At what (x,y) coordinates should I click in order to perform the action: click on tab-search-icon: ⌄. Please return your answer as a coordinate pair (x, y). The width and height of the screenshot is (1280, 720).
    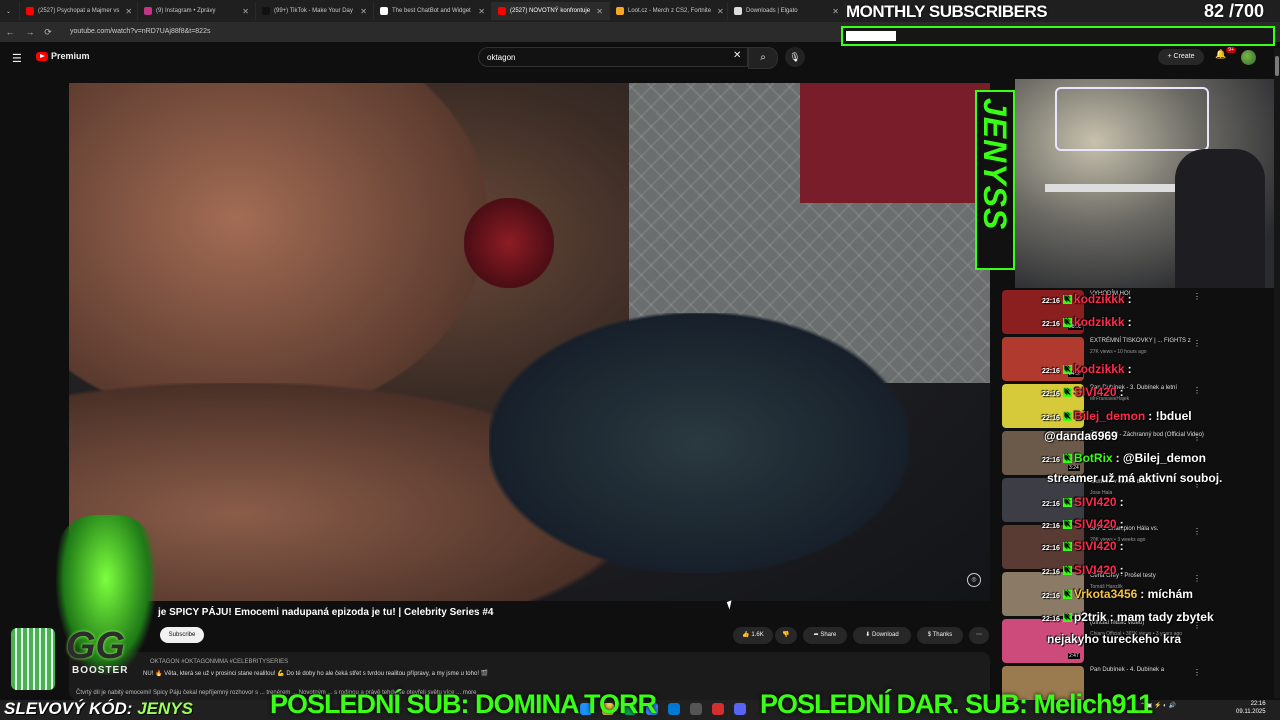
    Looking at the image, I should click on (10, 11).